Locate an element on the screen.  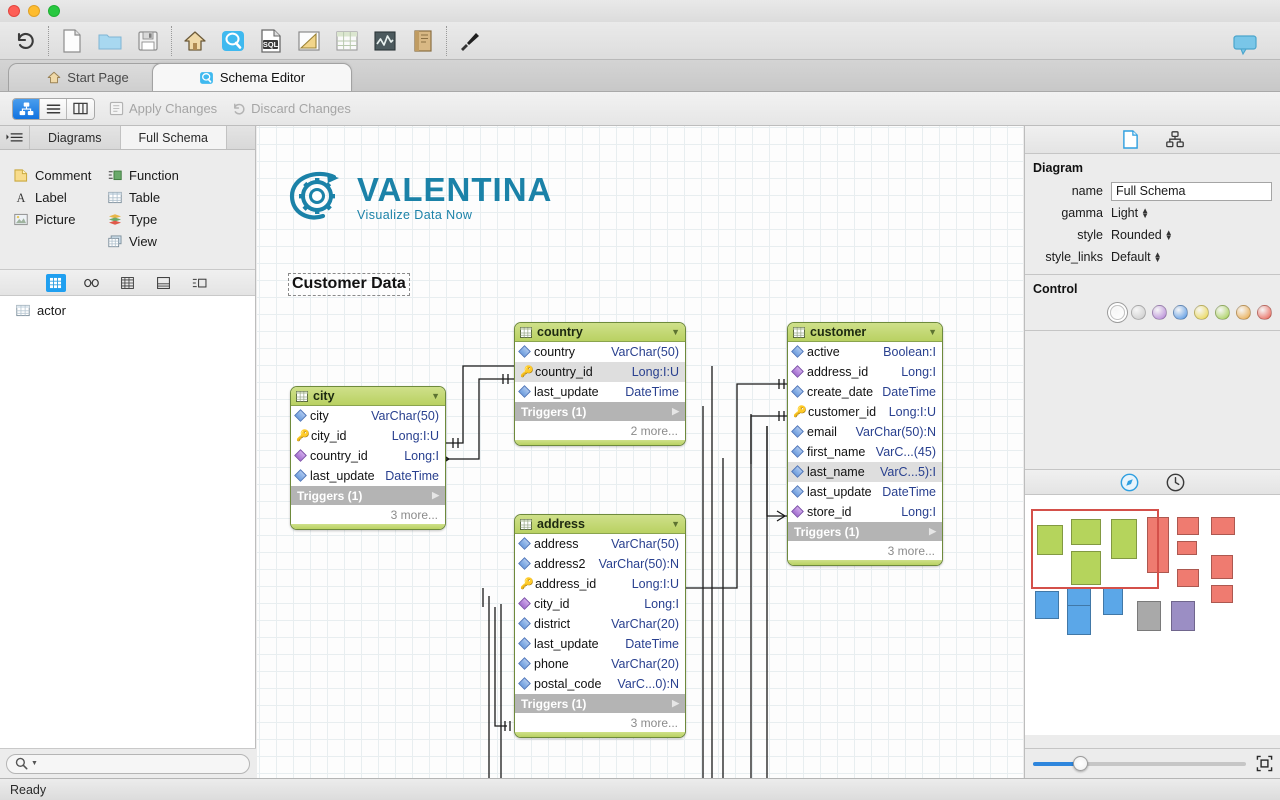
table-field-row: create_date DateTime is located at coordinates (865, 392).